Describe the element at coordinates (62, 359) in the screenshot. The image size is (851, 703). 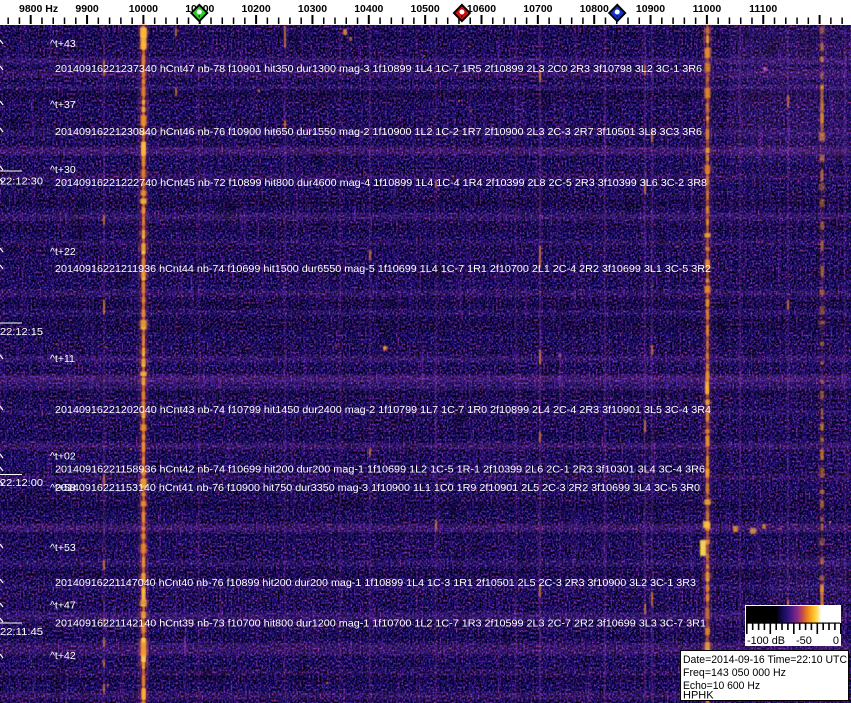
I see `svg-text: ^t+11` at that location.